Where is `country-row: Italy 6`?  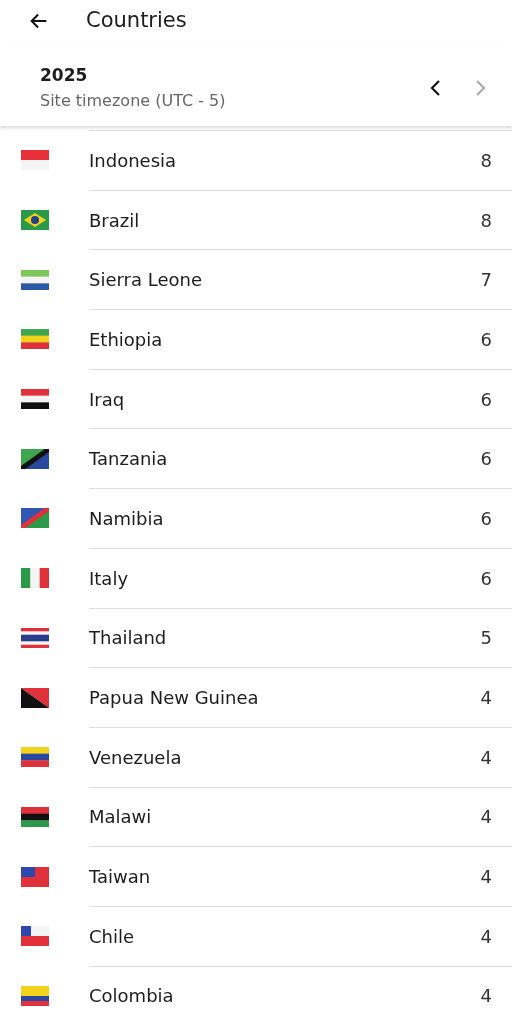 country-row: Italy 6 is located at coordinates (256, 577).